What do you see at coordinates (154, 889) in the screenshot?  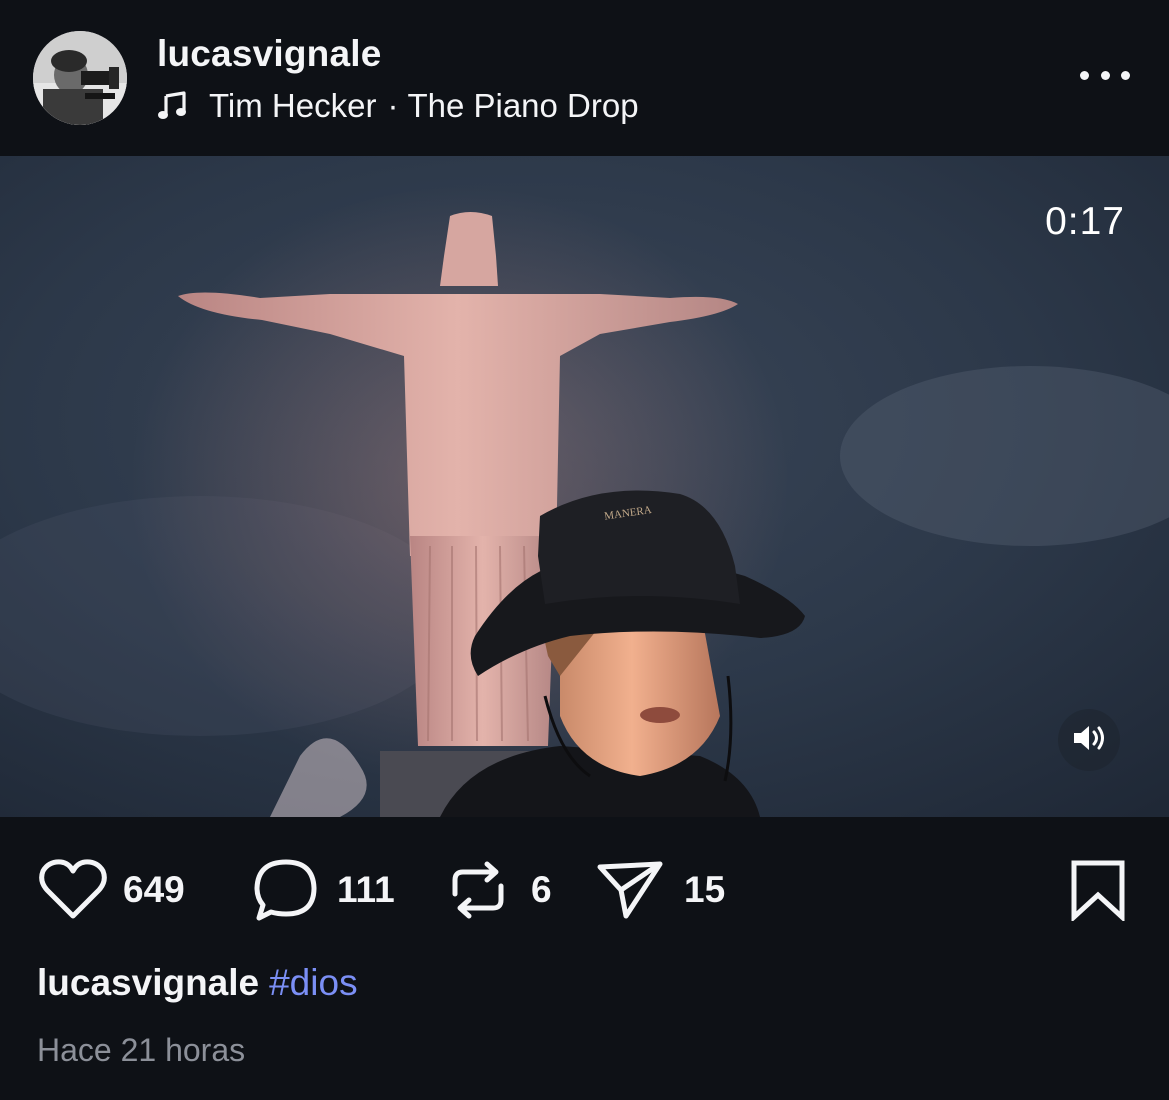 I see `like-count: 649` at bounding box center [154, 889].